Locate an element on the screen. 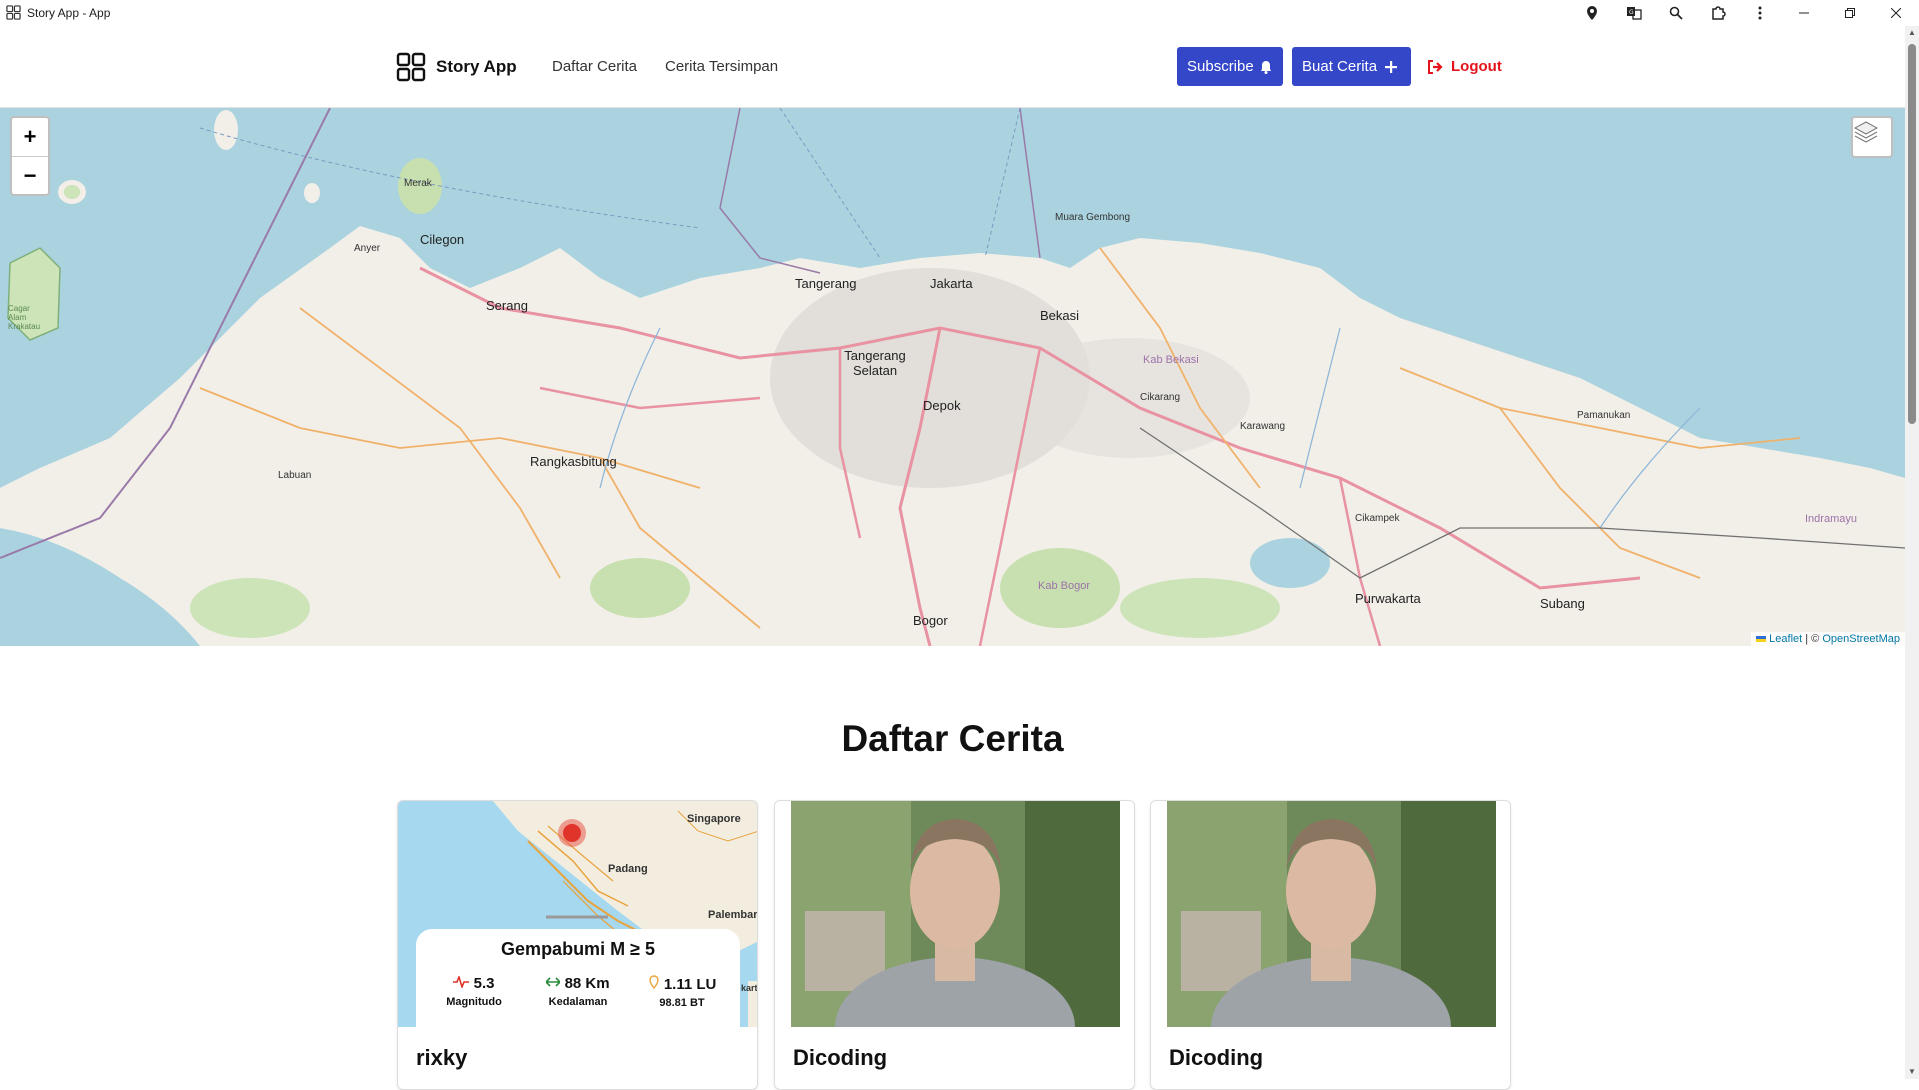 The width and height of the screenshot is (1919, 1090). scroll-up-icon: ▲ is located at coordinates (1912, 33).